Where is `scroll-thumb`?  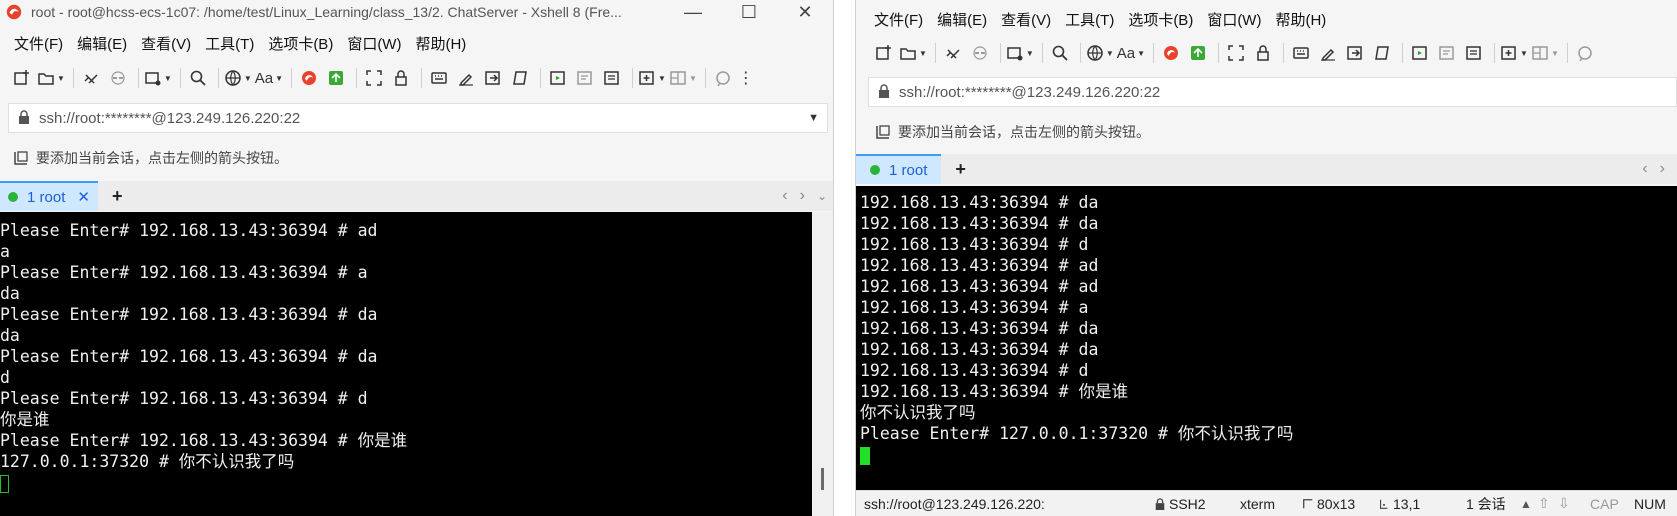
scroll-thumb is located at coordinates (822, 479).